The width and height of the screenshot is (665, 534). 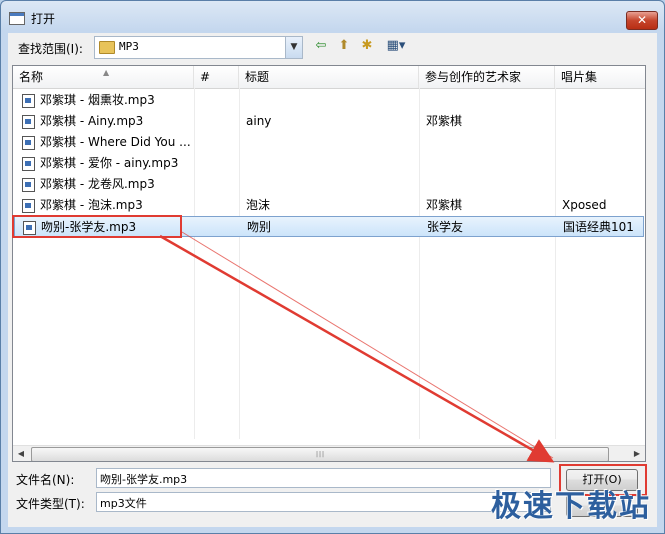 I want to click on watermark: 极速下载站, so click(x=571, y=506).